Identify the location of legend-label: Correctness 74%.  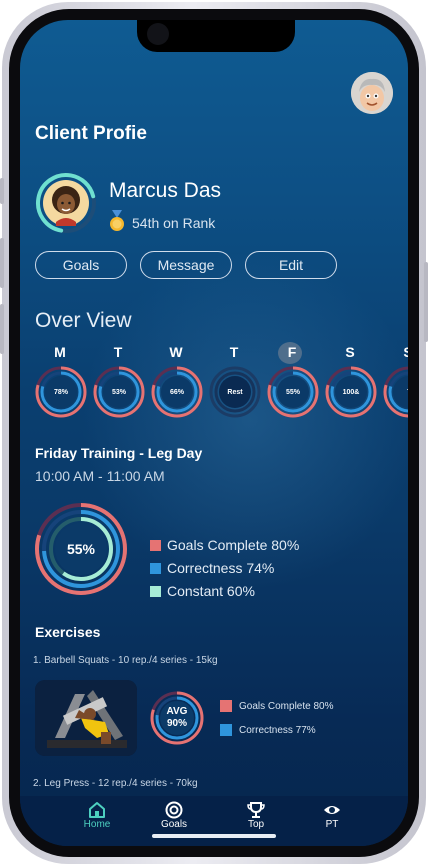
(221, 568).